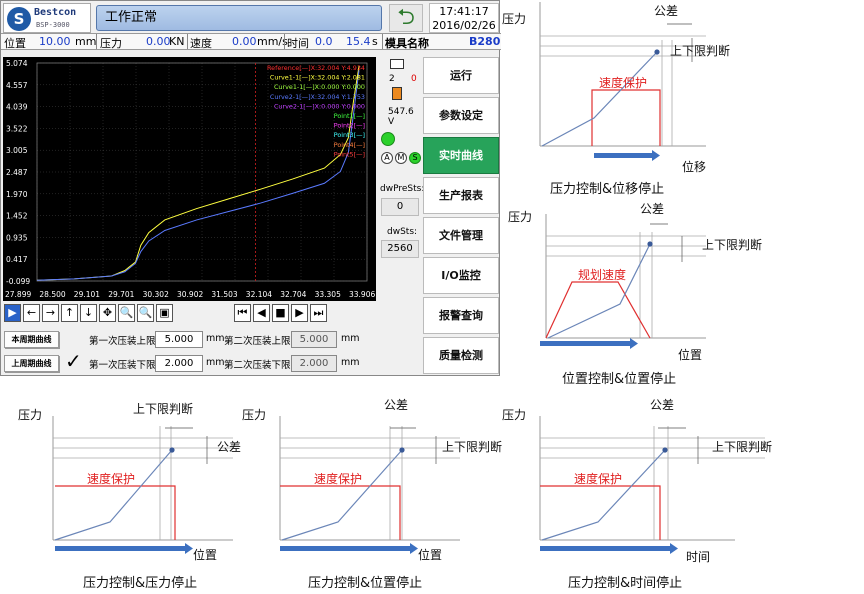 The width and height of the screenshot is (864, 594). Describe the element at coordinates (111, 479) in the screenshot. I see `speed-label: 速度保护` at that location.